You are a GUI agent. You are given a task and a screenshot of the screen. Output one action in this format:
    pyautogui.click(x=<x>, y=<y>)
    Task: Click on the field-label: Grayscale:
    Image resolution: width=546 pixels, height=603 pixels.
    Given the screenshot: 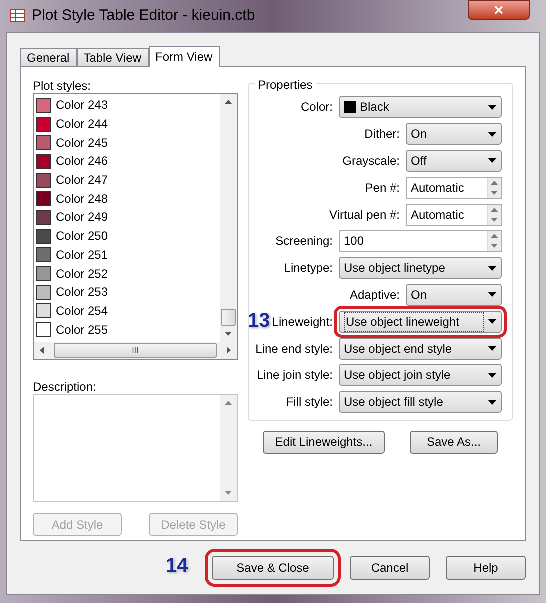 What is the action you would take?
    pyautogui.click(x=371, y=161)
    